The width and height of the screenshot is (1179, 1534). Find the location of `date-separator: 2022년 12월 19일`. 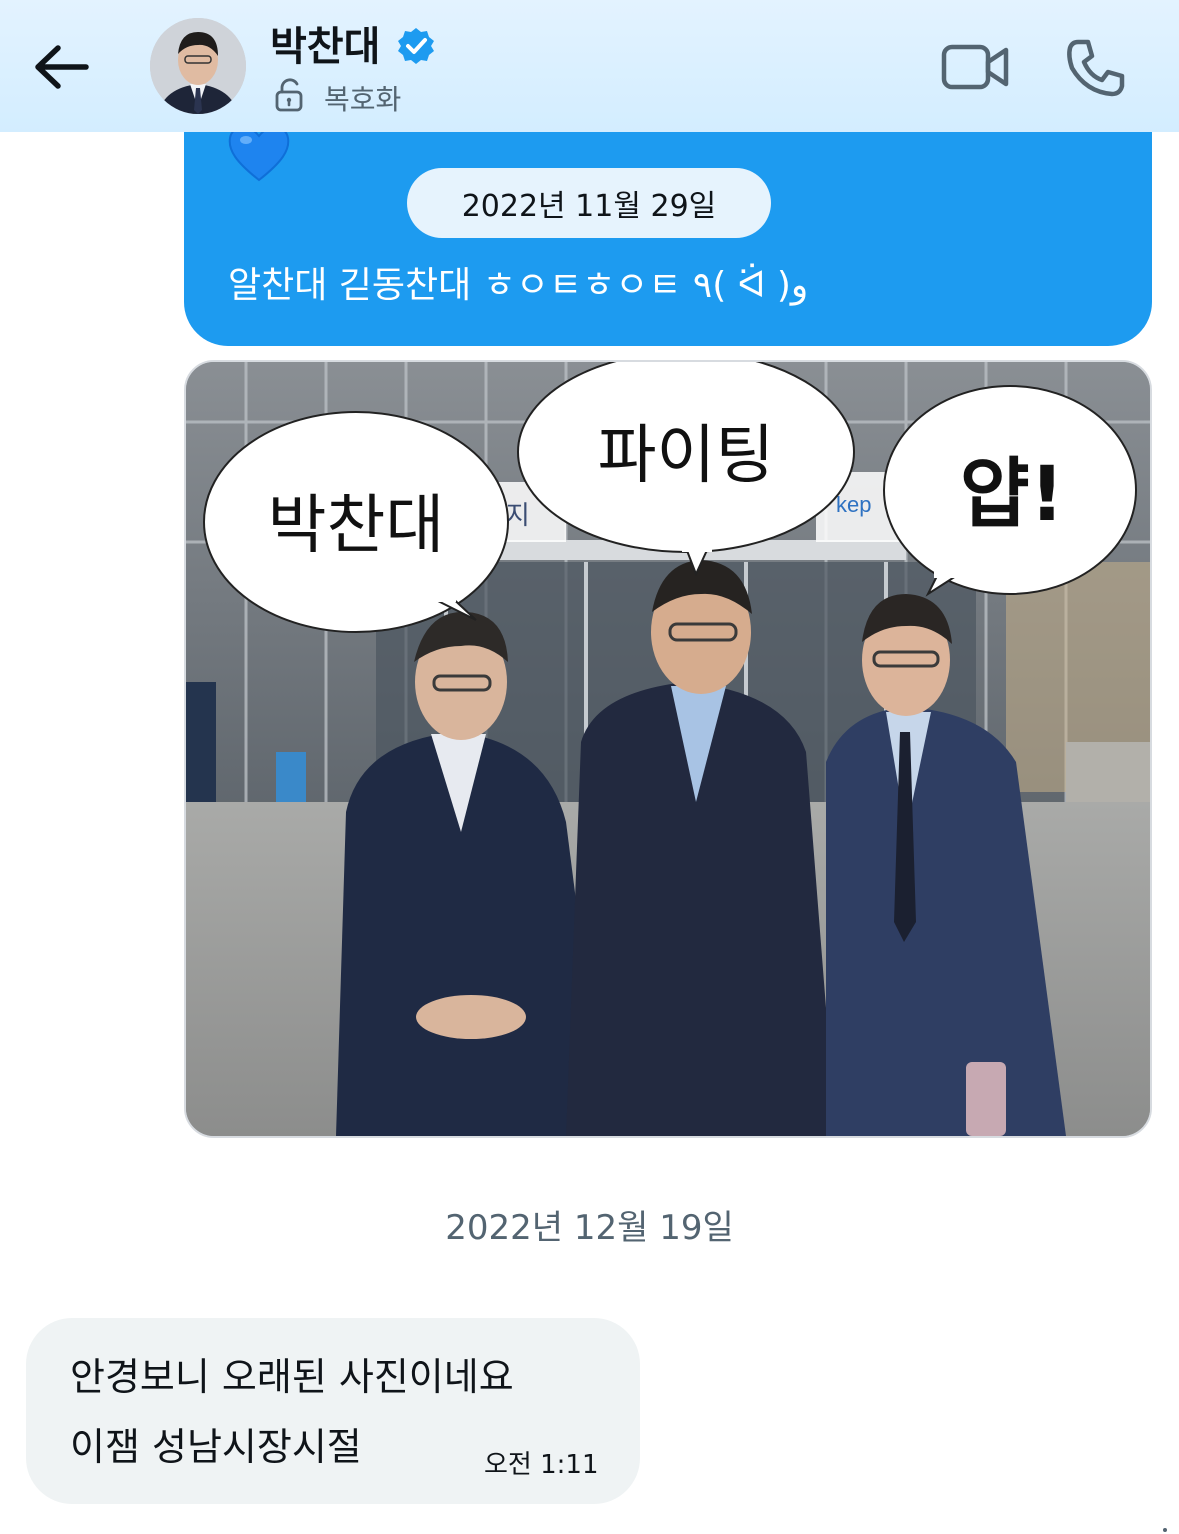

date-separator: 2022년 12월 19일 is located at coordinates (589, 1228).